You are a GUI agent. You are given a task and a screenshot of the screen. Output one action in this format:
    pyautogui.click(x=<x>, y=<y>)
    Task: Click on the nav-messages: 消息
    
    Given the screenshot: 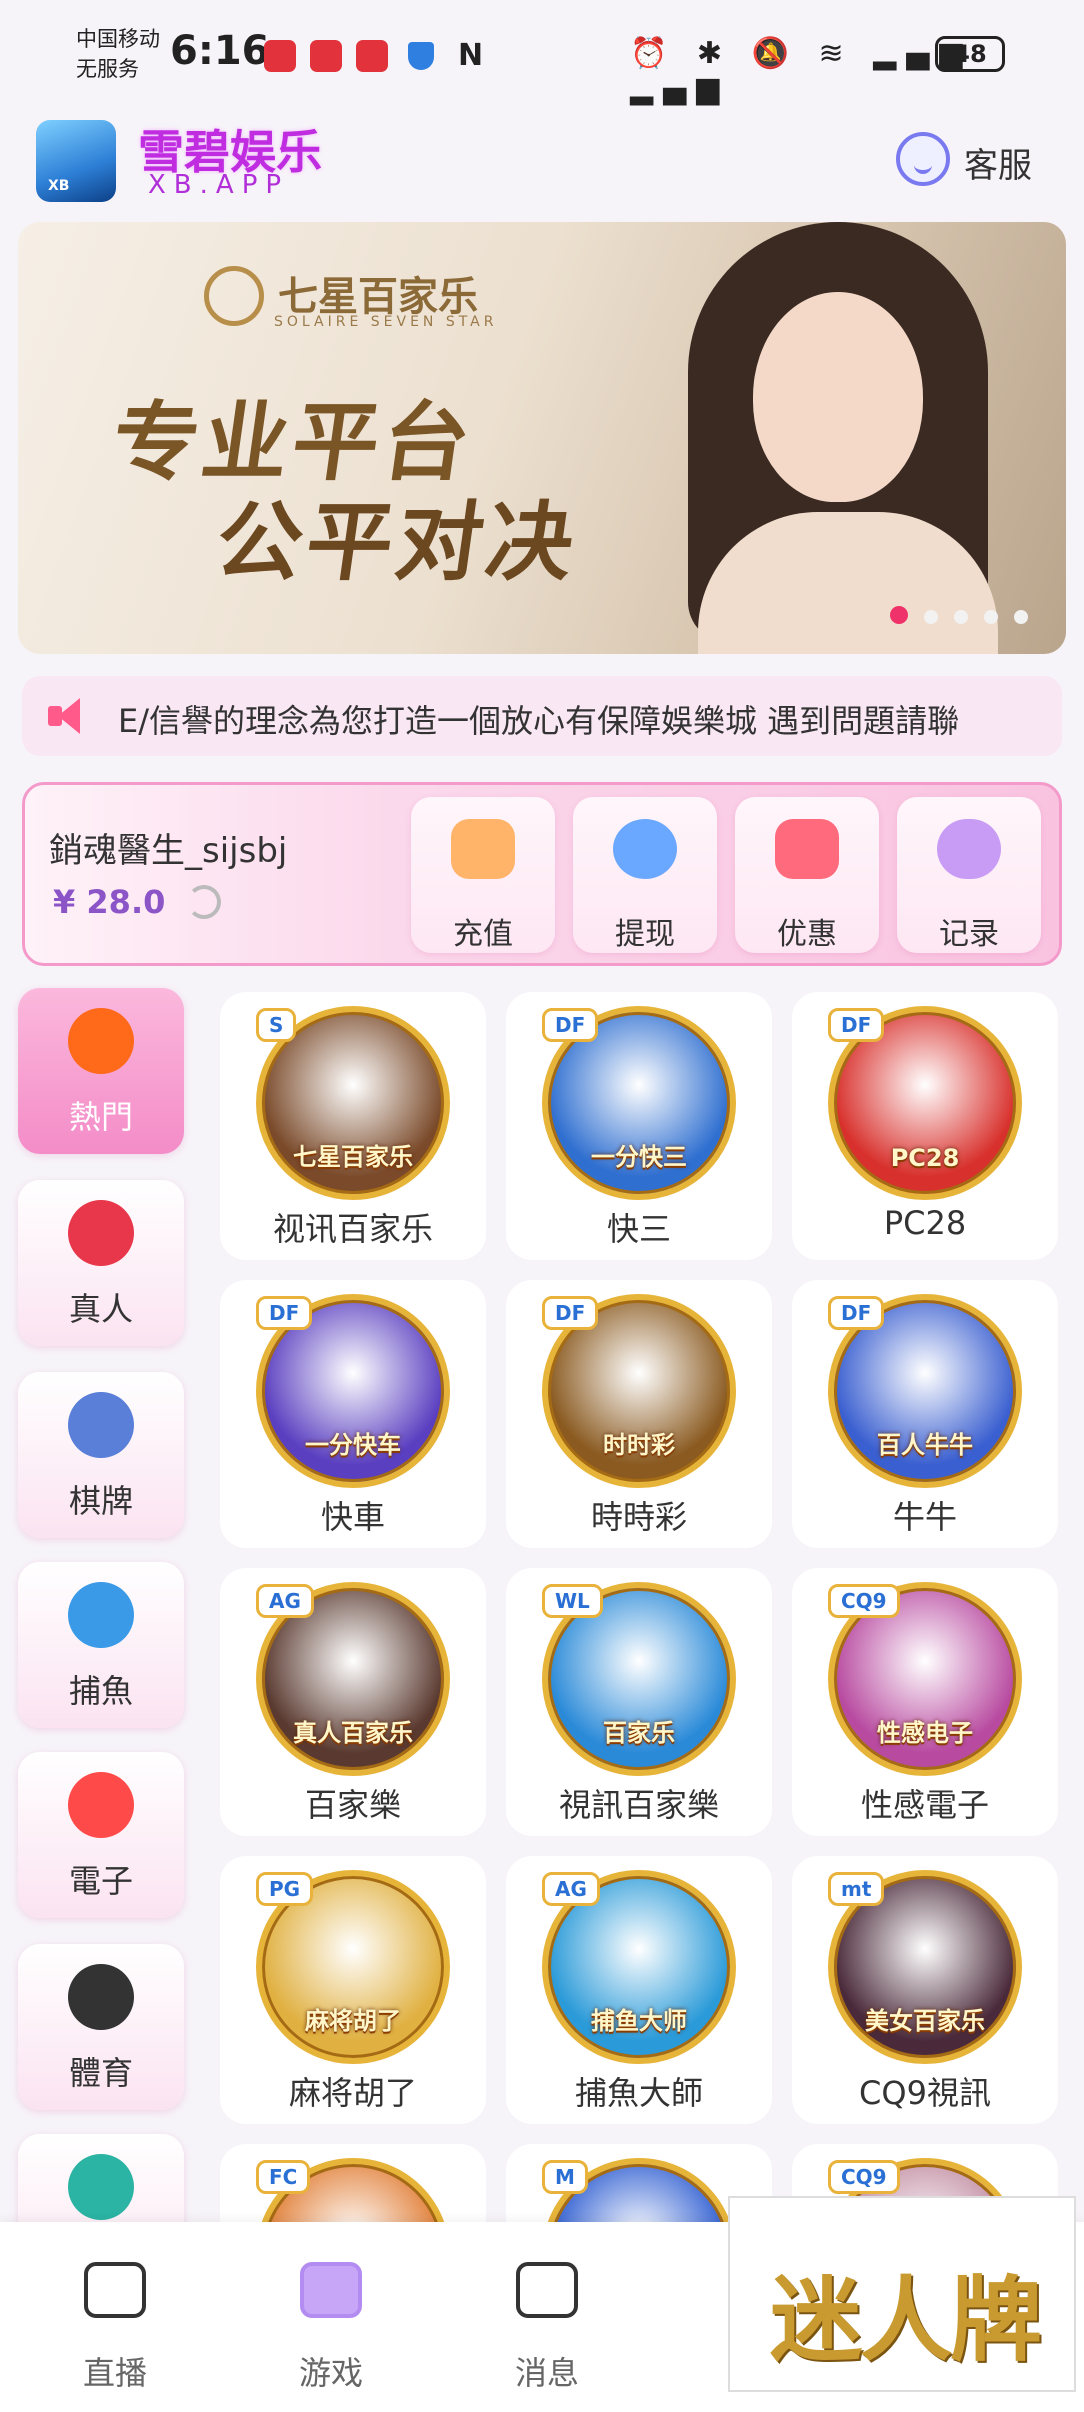 What is the action you would take?
    pyautogui.click(x=542, y=2328)
    